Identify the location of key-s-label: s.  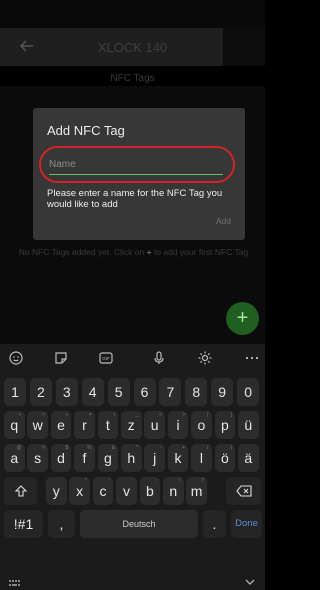
(38, 458).